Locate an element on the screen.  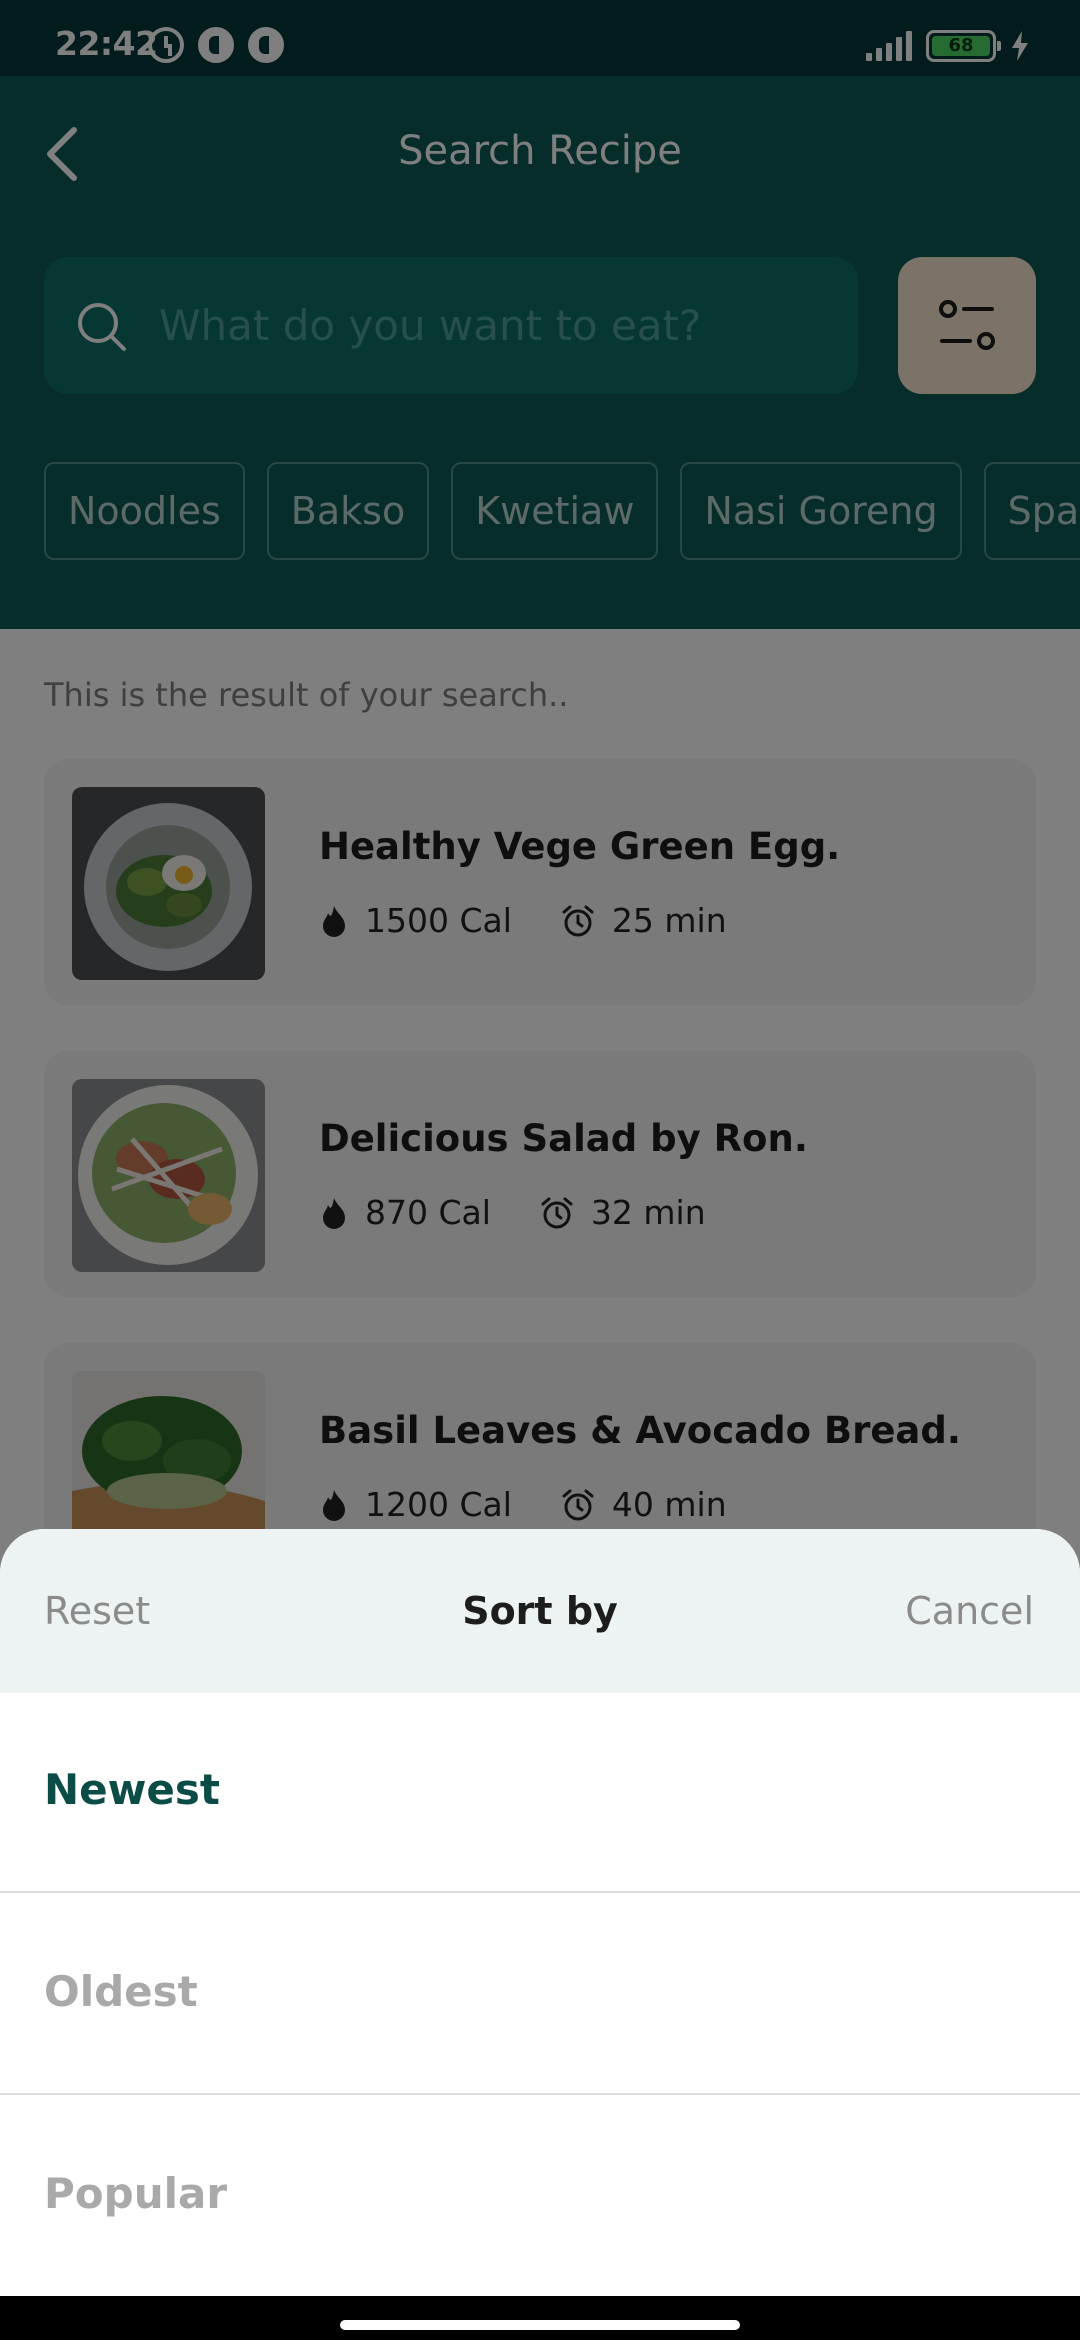
sort-option-oldest: Oldest is located at coordinates (540, 1995).